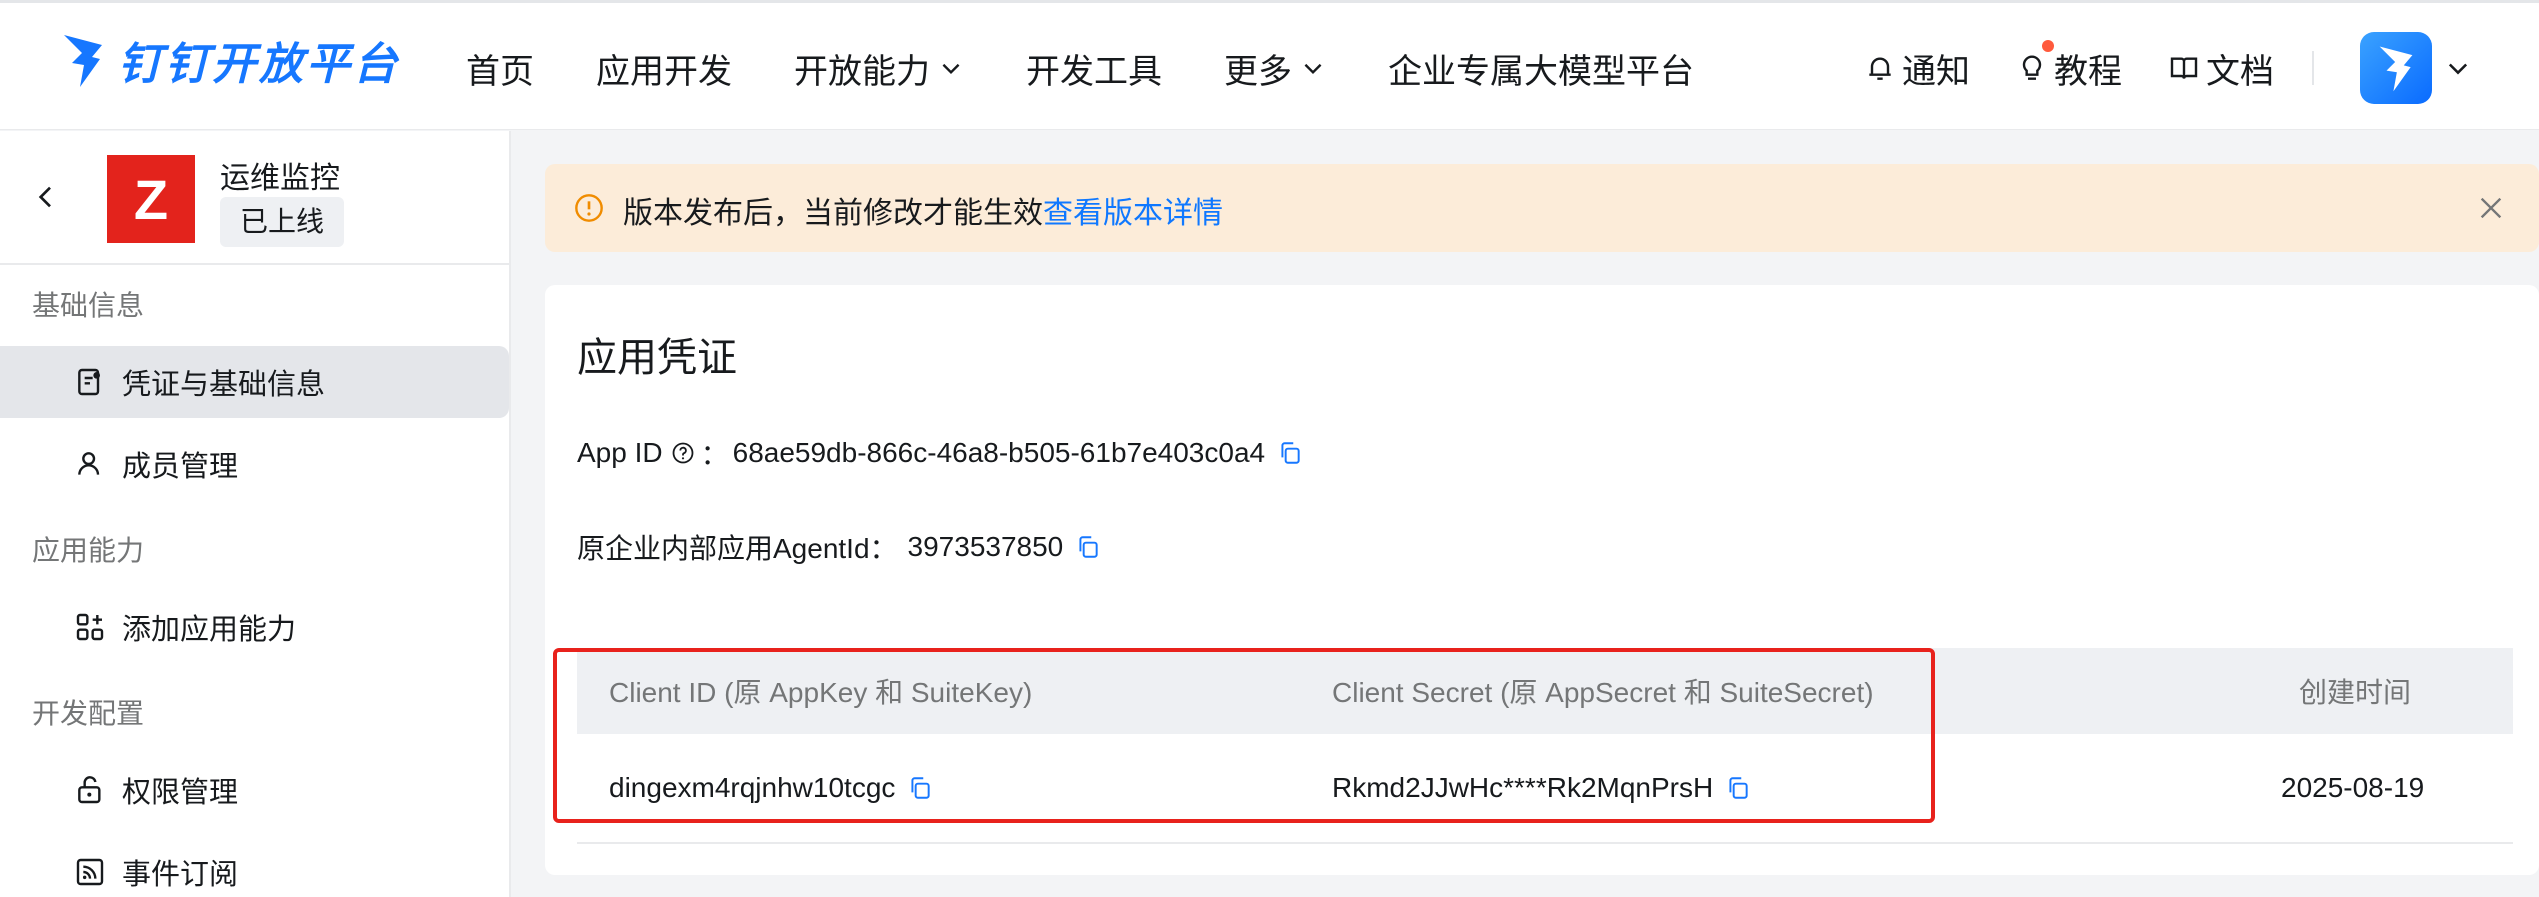  I want to click on notification-button: 通知, so click(1917, 68).